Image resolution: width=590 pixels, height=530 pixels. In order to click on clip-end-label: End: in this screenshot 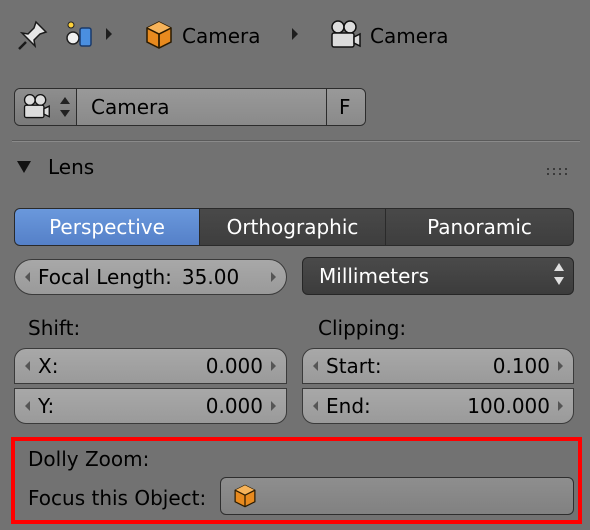, I will do `click(348, 406)`.